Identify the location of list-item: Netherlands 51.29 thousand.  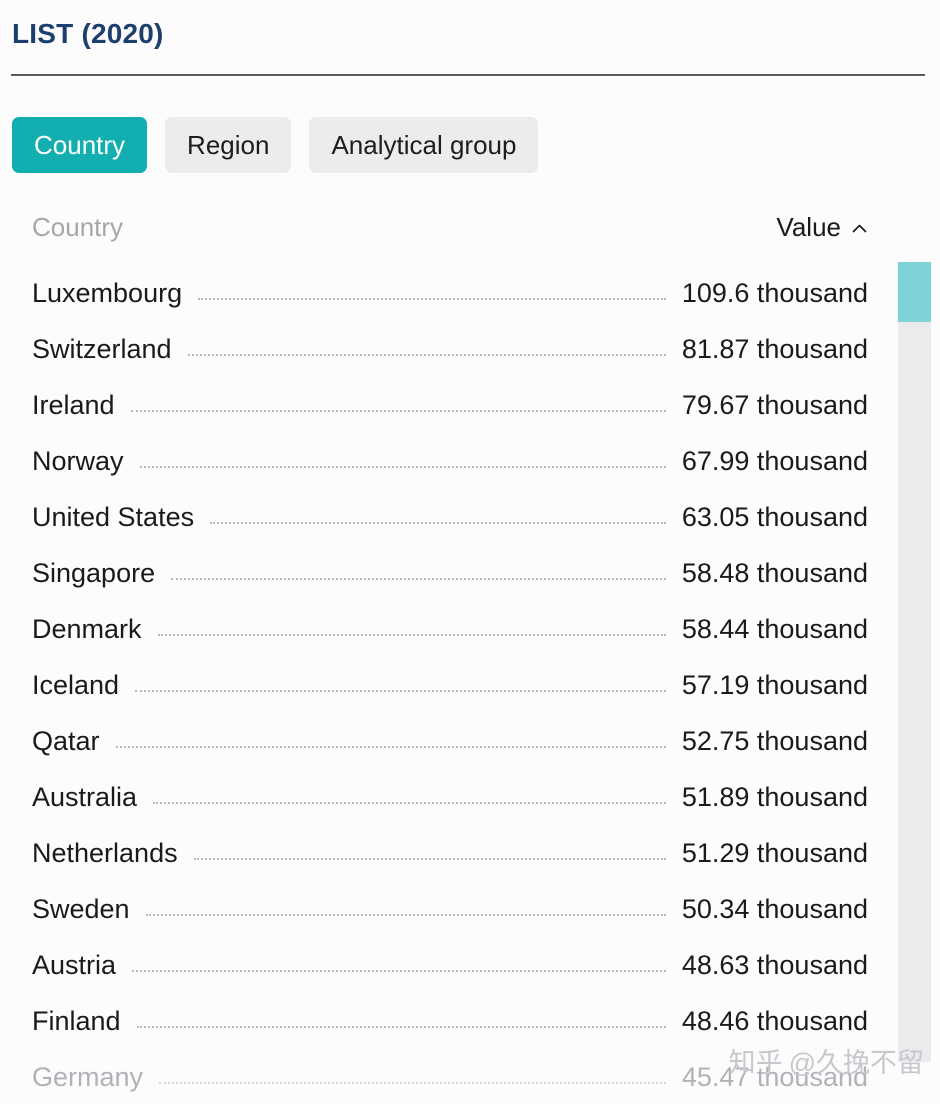
(470, 853).